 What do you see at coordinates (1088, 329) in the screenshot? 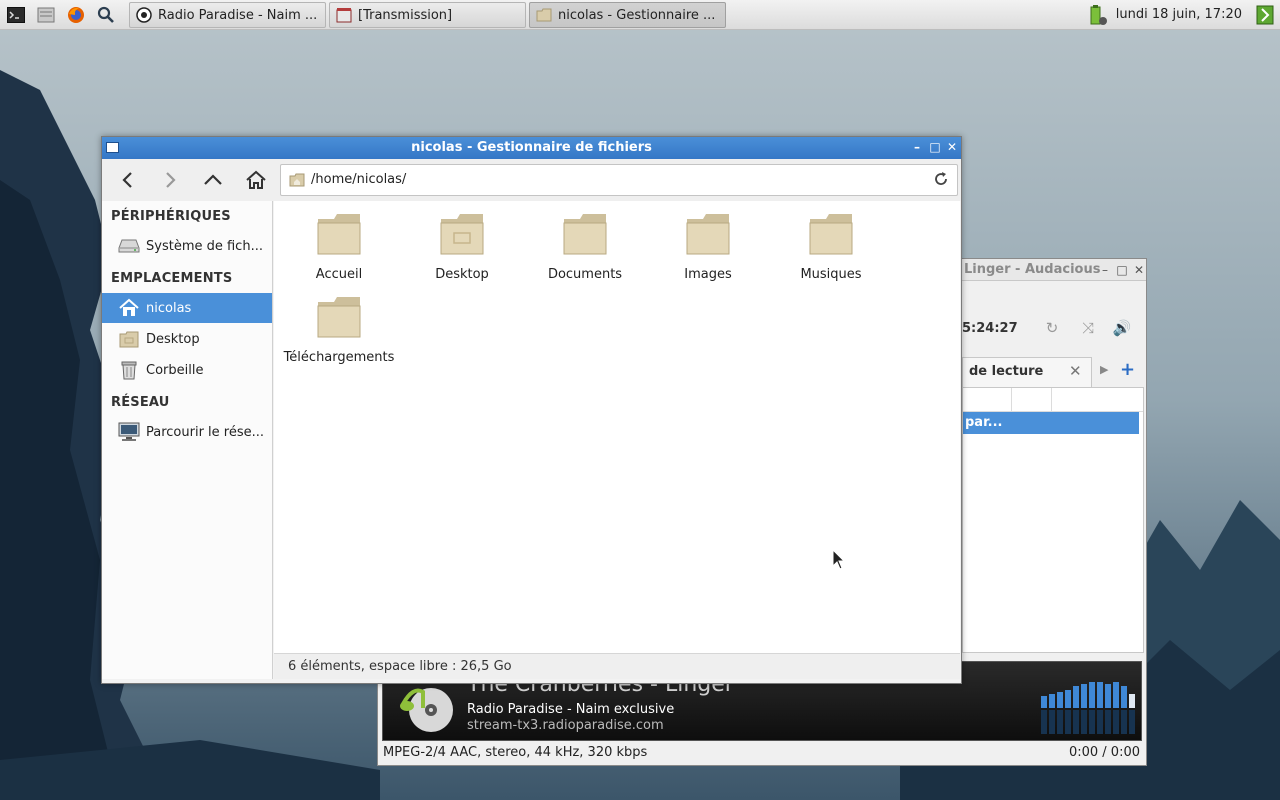
I see `shuffle-icon: ⤨` at bounding box center [1088, 329].